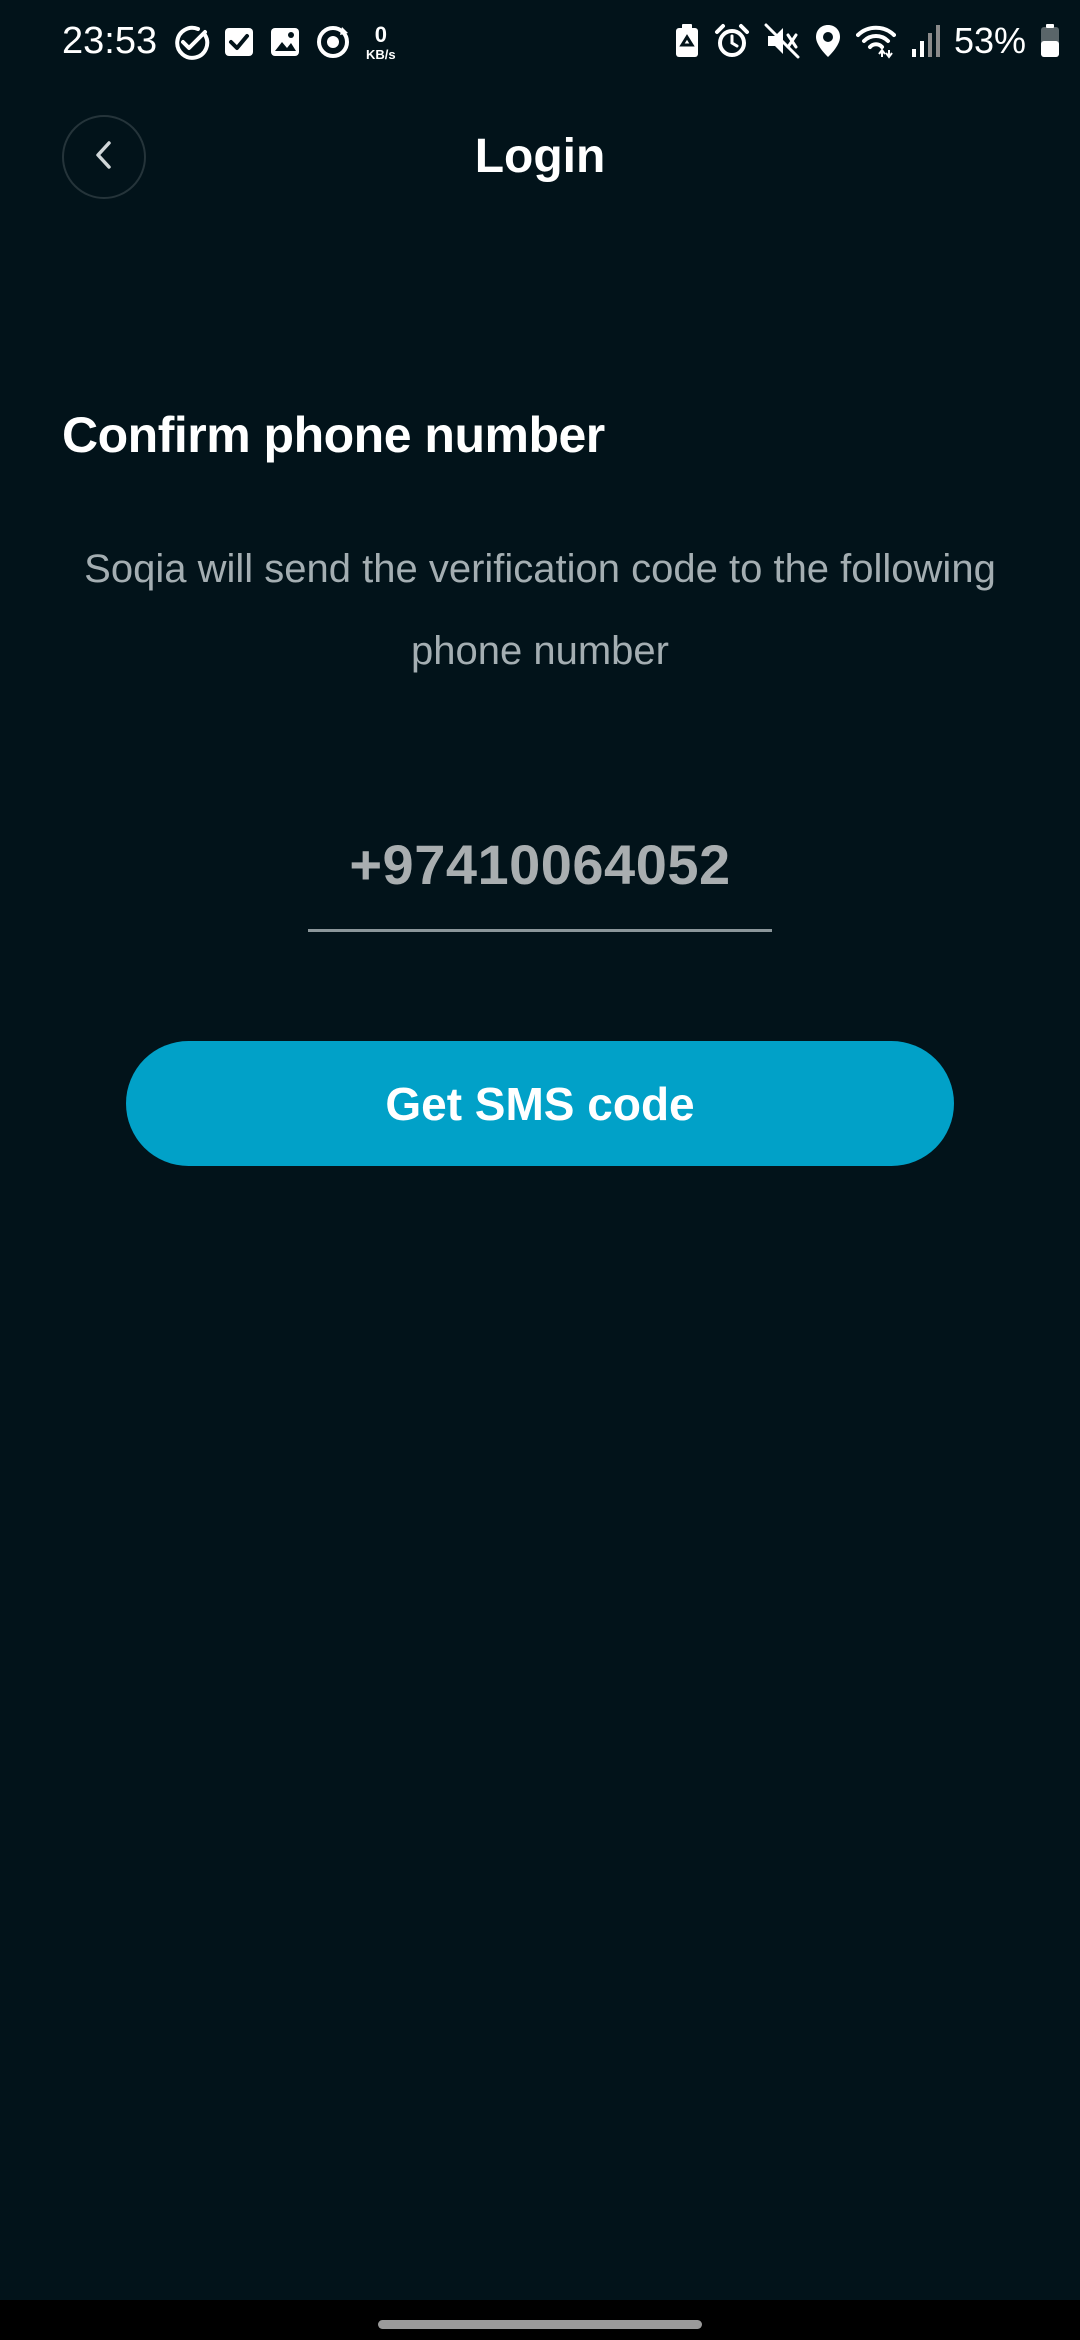  I want to click on status-left-icons: 0 KB/s, so click(284, 42).